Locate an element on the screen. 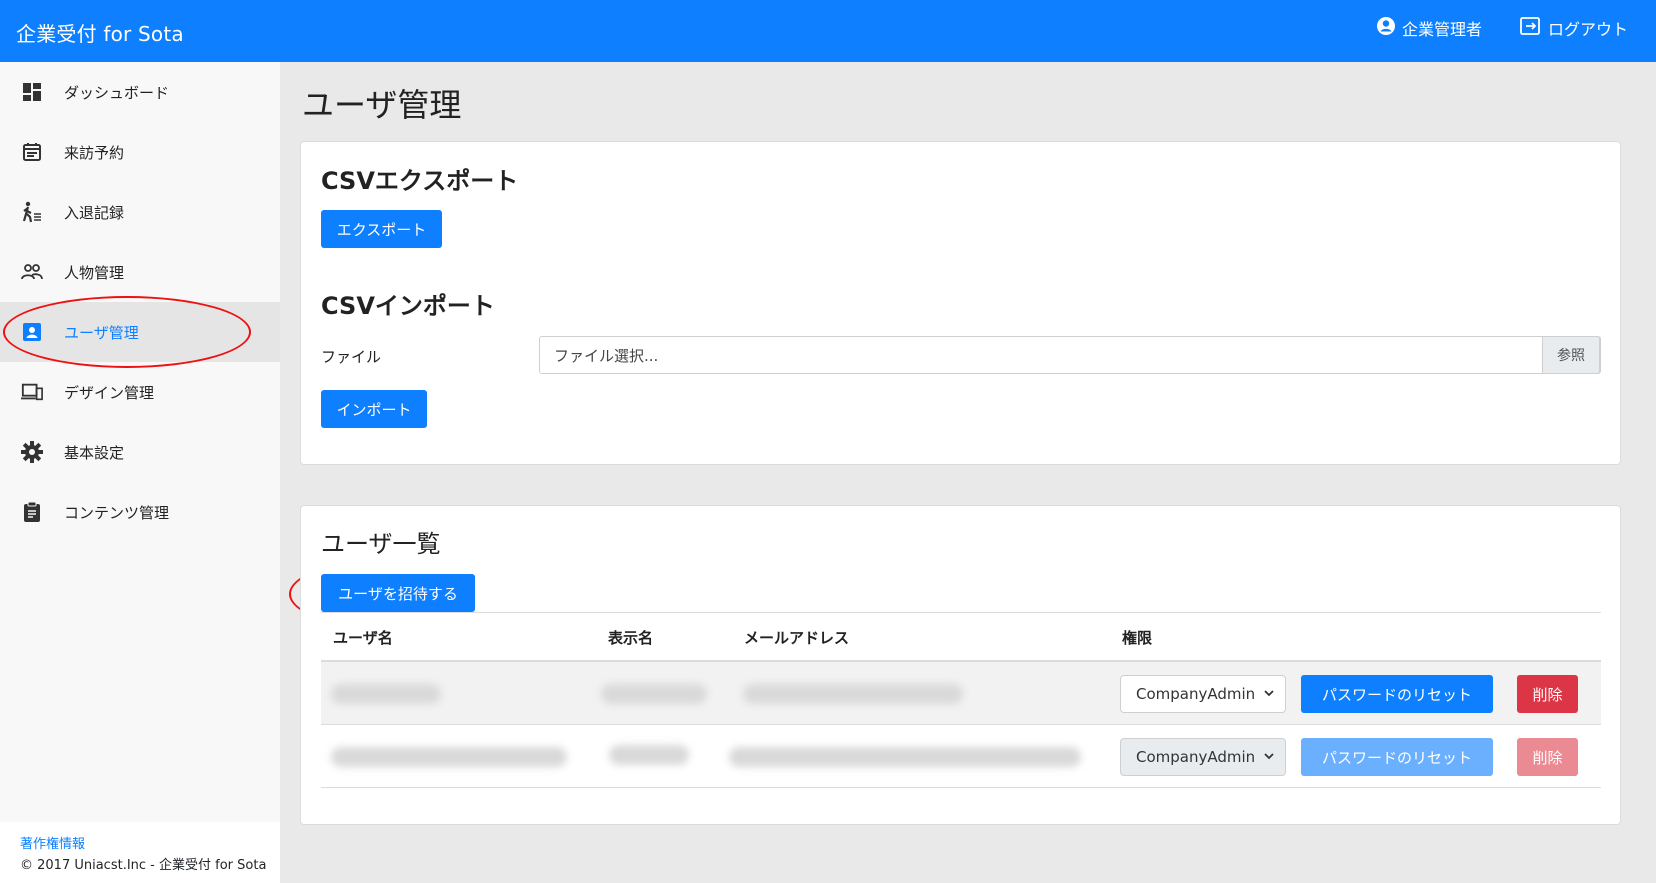 The image size is (1656, 883). sidebar-item-basic-settings: 基本設定 is located at coordinates (140, 452).